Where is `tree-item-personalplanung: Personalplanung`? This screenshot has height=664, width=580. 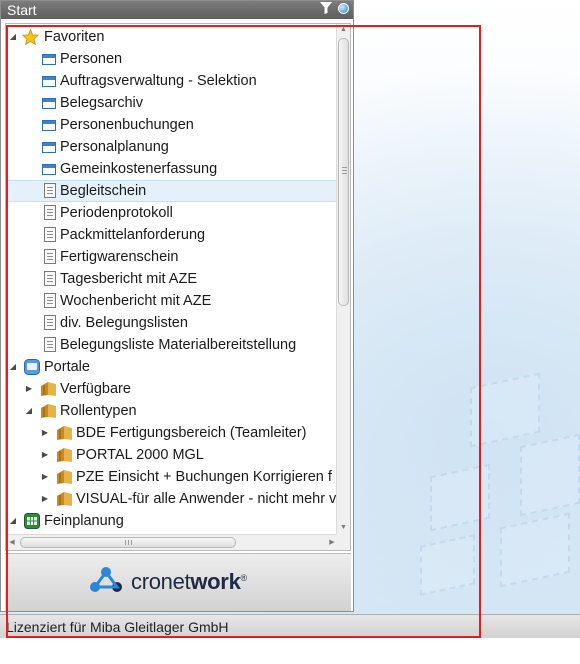
tree-item-personalplanung: Personalplanung is located at coordinates (172, 147).